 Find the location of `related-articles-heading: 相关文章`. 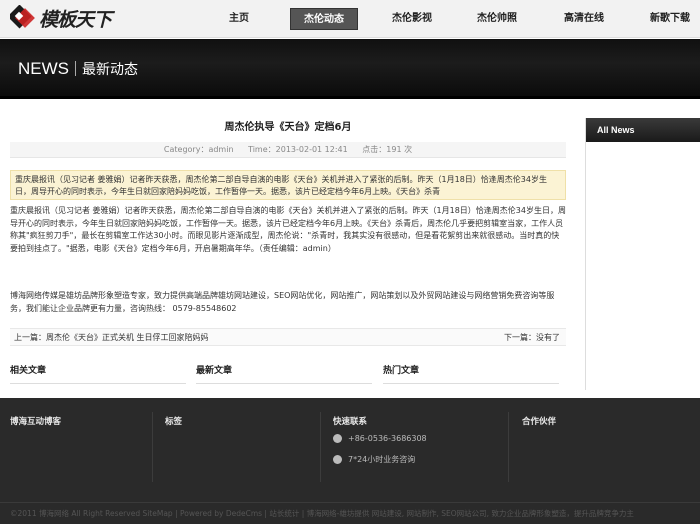

related-articles-heading: 相关文章 is located at coordinates (98, 374).